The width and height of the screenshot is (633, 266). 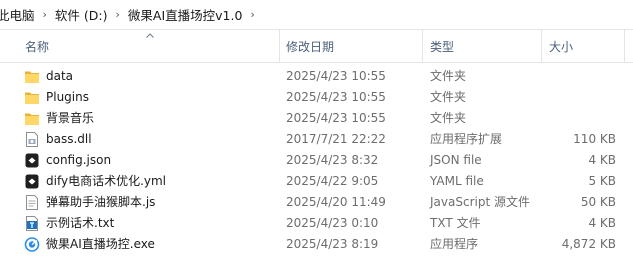 What do you see at coordinates (332, 244) in the screenshot?
I see `file-modified-date: 2025/4/23 8:19` at bounding box center [332, 244].